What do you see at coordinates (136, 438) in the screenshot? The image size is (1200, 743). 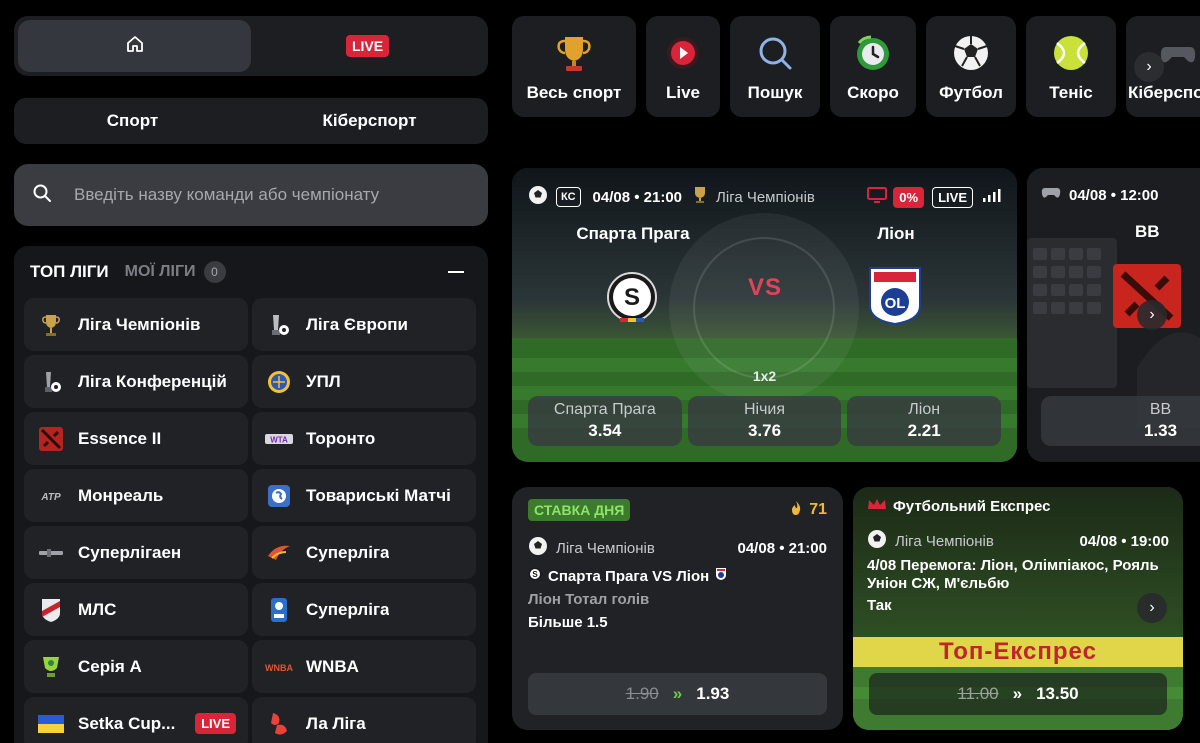 I see `league-item: Essence II` at bounding box center [136, 438].